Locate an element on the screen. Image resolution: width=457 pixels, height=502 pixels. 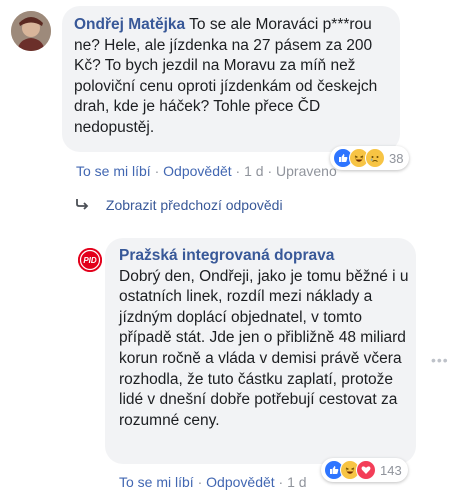
logo-text: PID is located at coordinates (90, 260).